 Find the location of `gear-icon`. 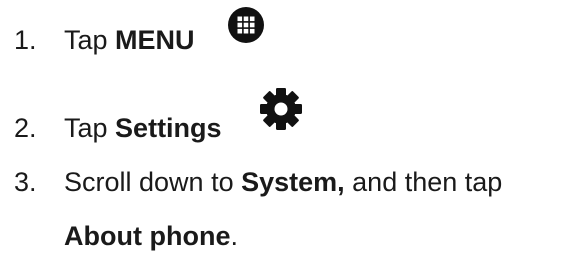

gear-icon is located at coordinates (281, 109).